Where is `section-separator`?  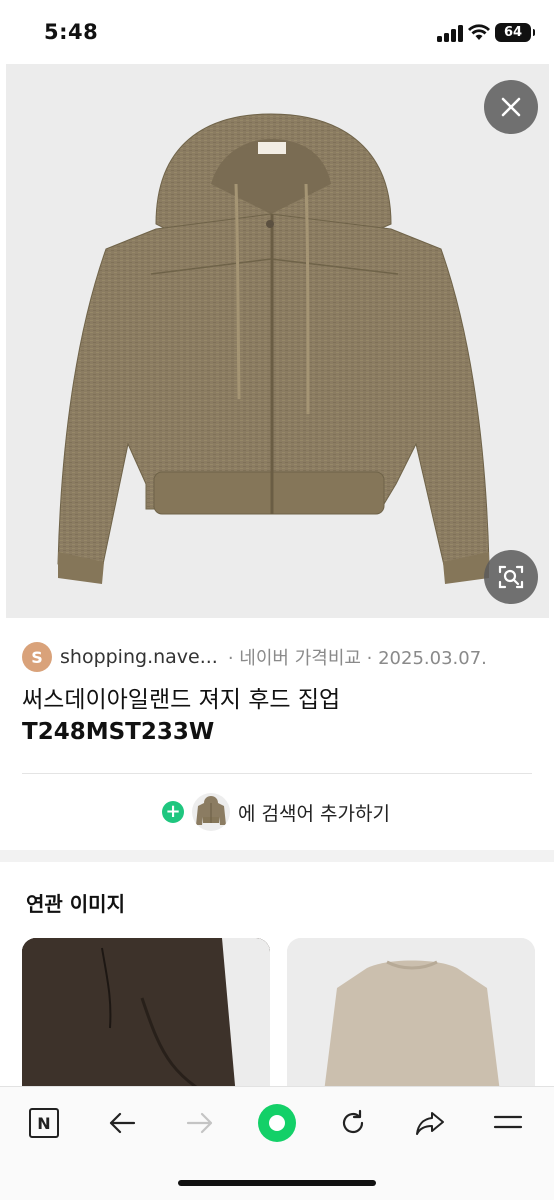
section-separator is located at coordinates (277, 856).